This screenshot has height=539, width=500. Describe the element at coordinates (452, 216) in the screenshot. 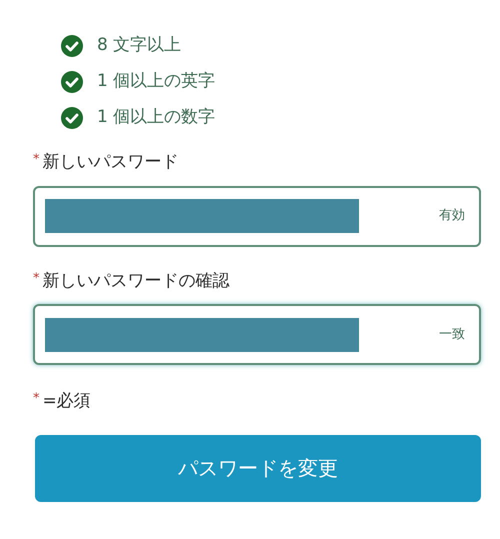

I see `field-status: 有効` at that location.